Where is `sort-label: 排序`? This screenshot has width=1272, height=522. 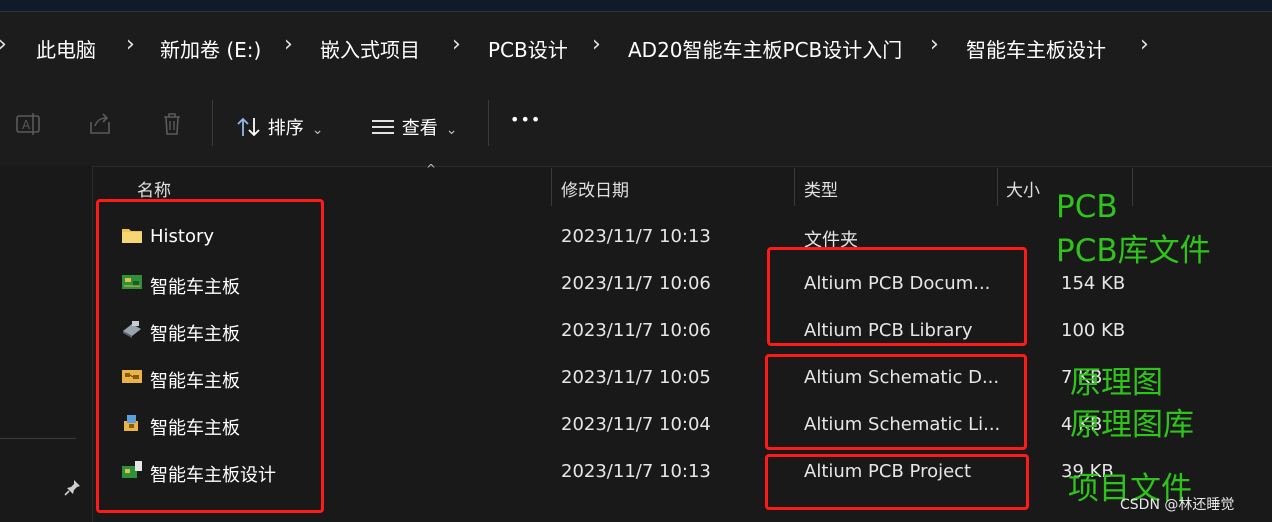 sort-label: 排序 is located at coordinates (285, 128).